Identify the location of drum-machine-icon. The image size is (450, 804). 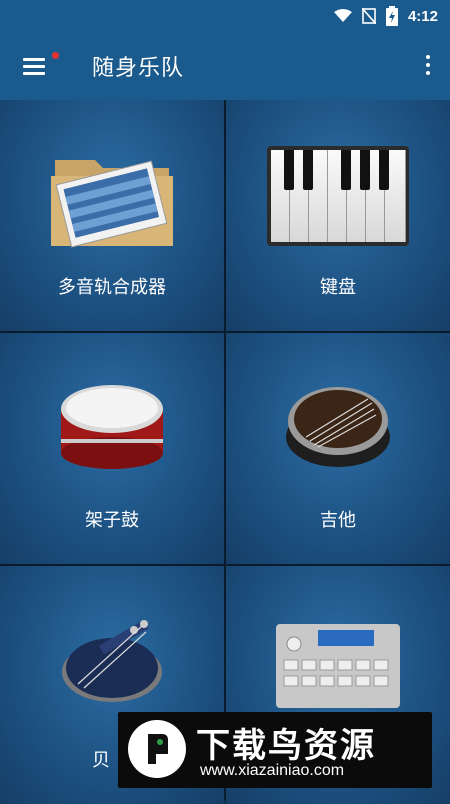
(338, 666).